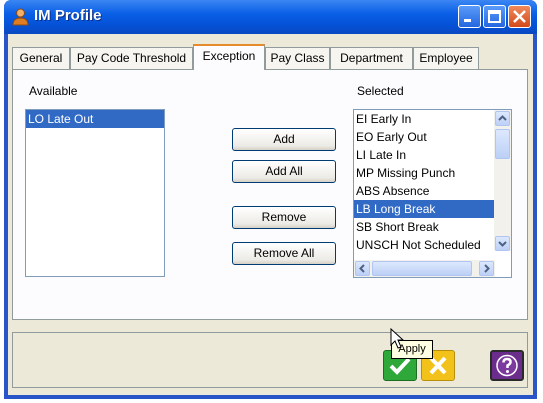 The width and height of the screenshot is (543, 403). I want to click on action-bar, so click(270, 360).